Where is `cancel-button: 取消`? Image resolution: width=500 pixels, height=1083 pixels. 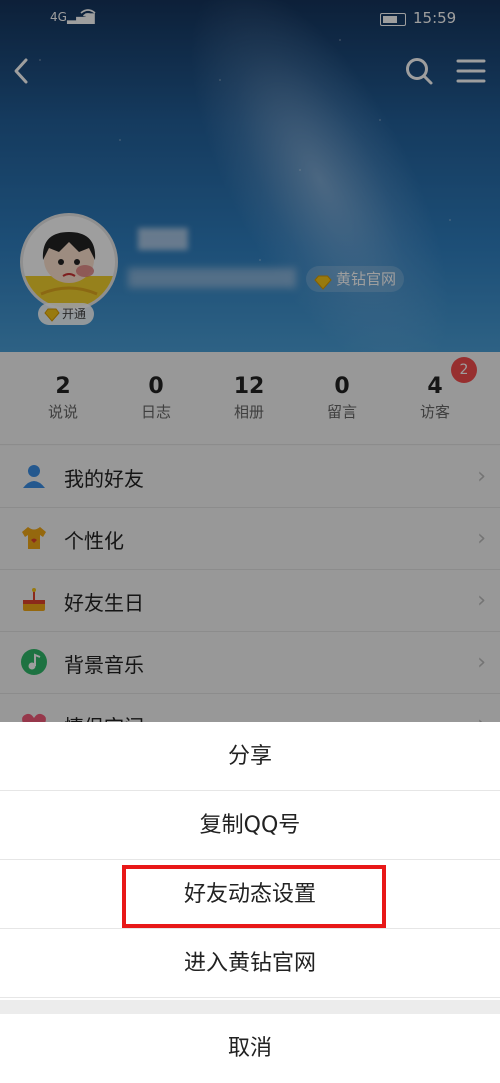
cancel-button: 取消 is located at coordinates (250, 1048).